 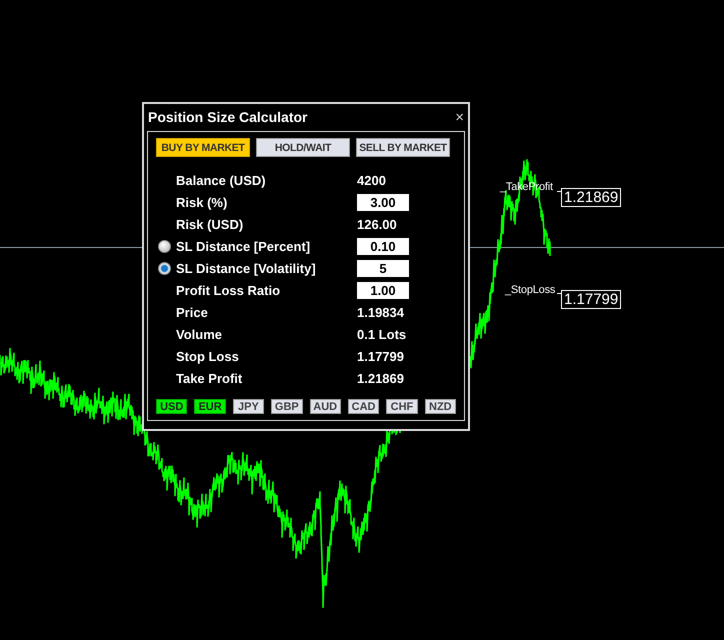 What do you see at coordinates (591, 197) in the screenshot?
I see `price-tag: 1.21869` at bounding box center [591, 197].